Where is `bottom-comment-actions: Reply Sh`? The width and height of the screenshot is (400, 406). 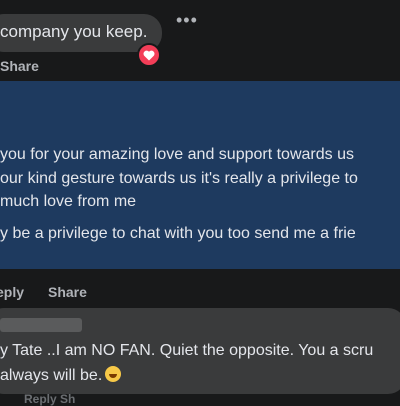
bottom-comment-actions: Reply Sh is located at coordinates (49, 399).